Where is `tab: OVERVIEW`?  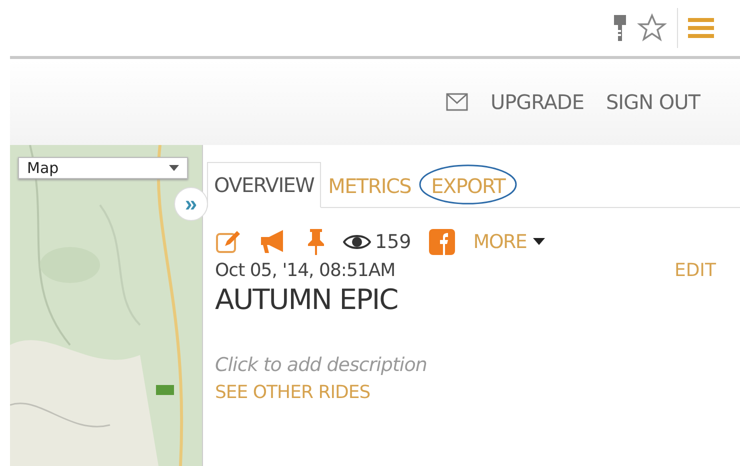
tab: OVERVIEW is located at coordinates (264, 185).